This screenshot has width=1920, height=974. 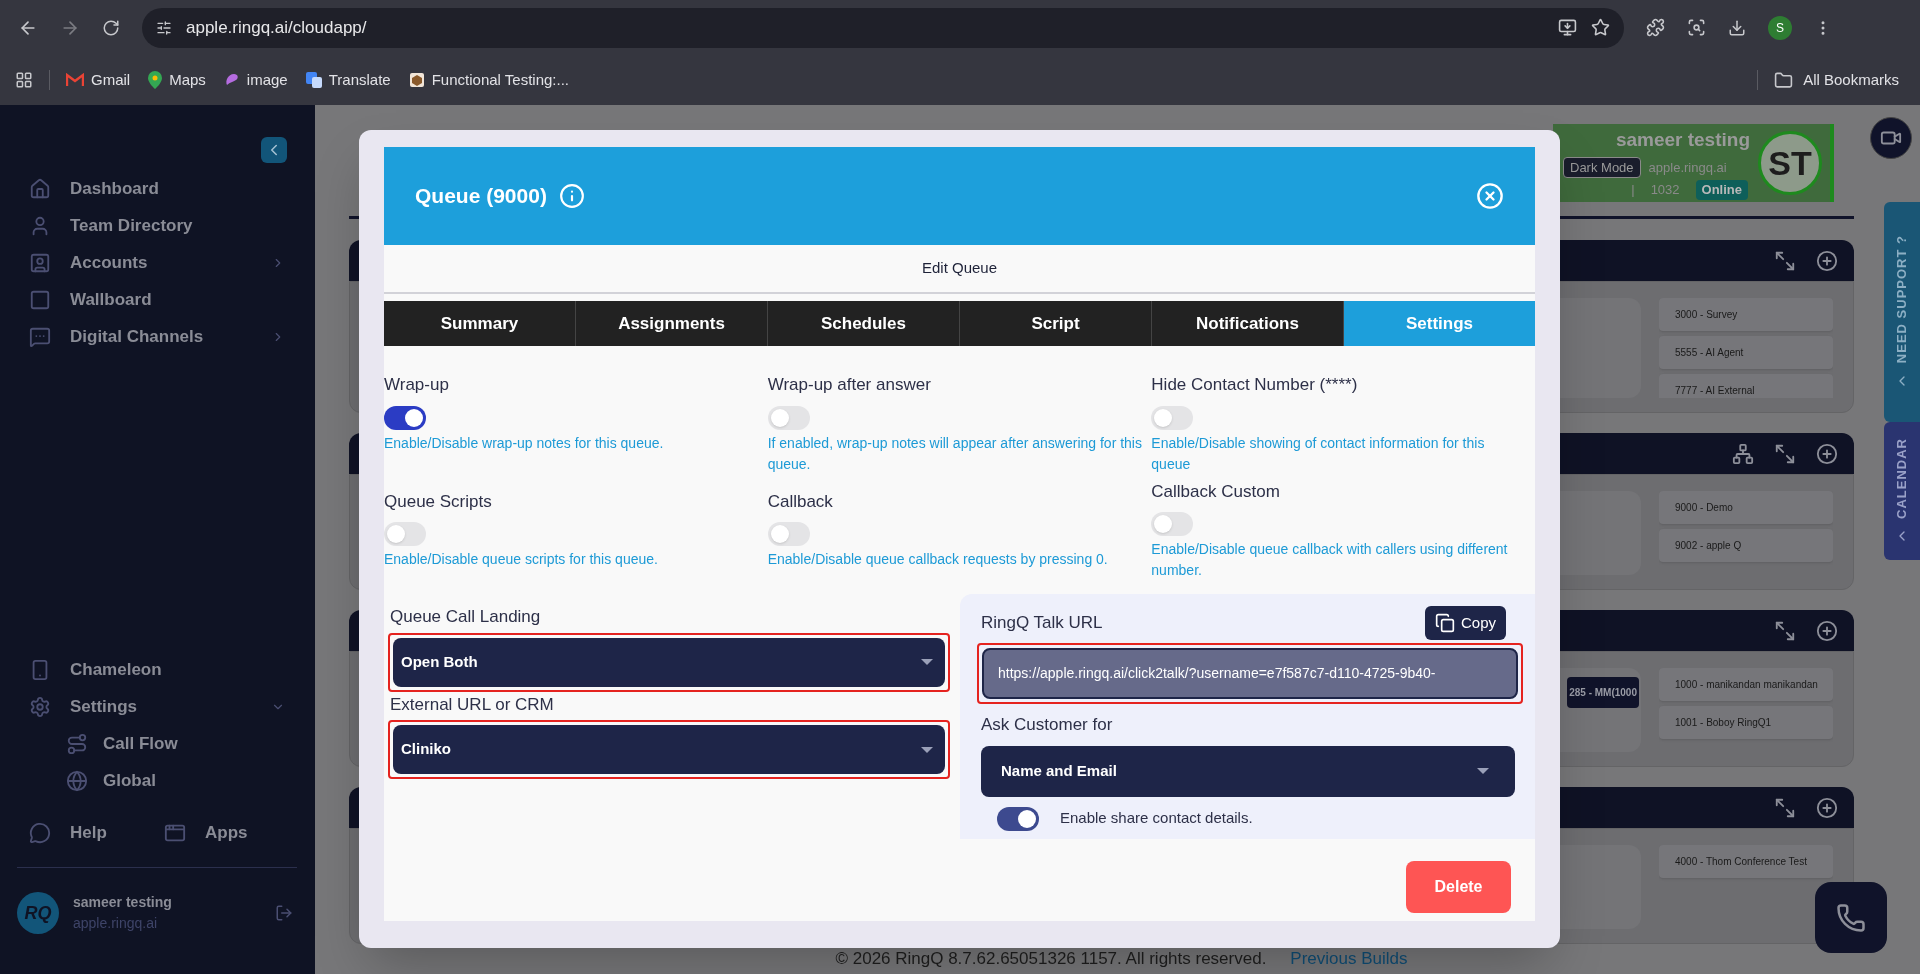 I want to click on field-label: External URL or CRM, so click(x=472, y=704).